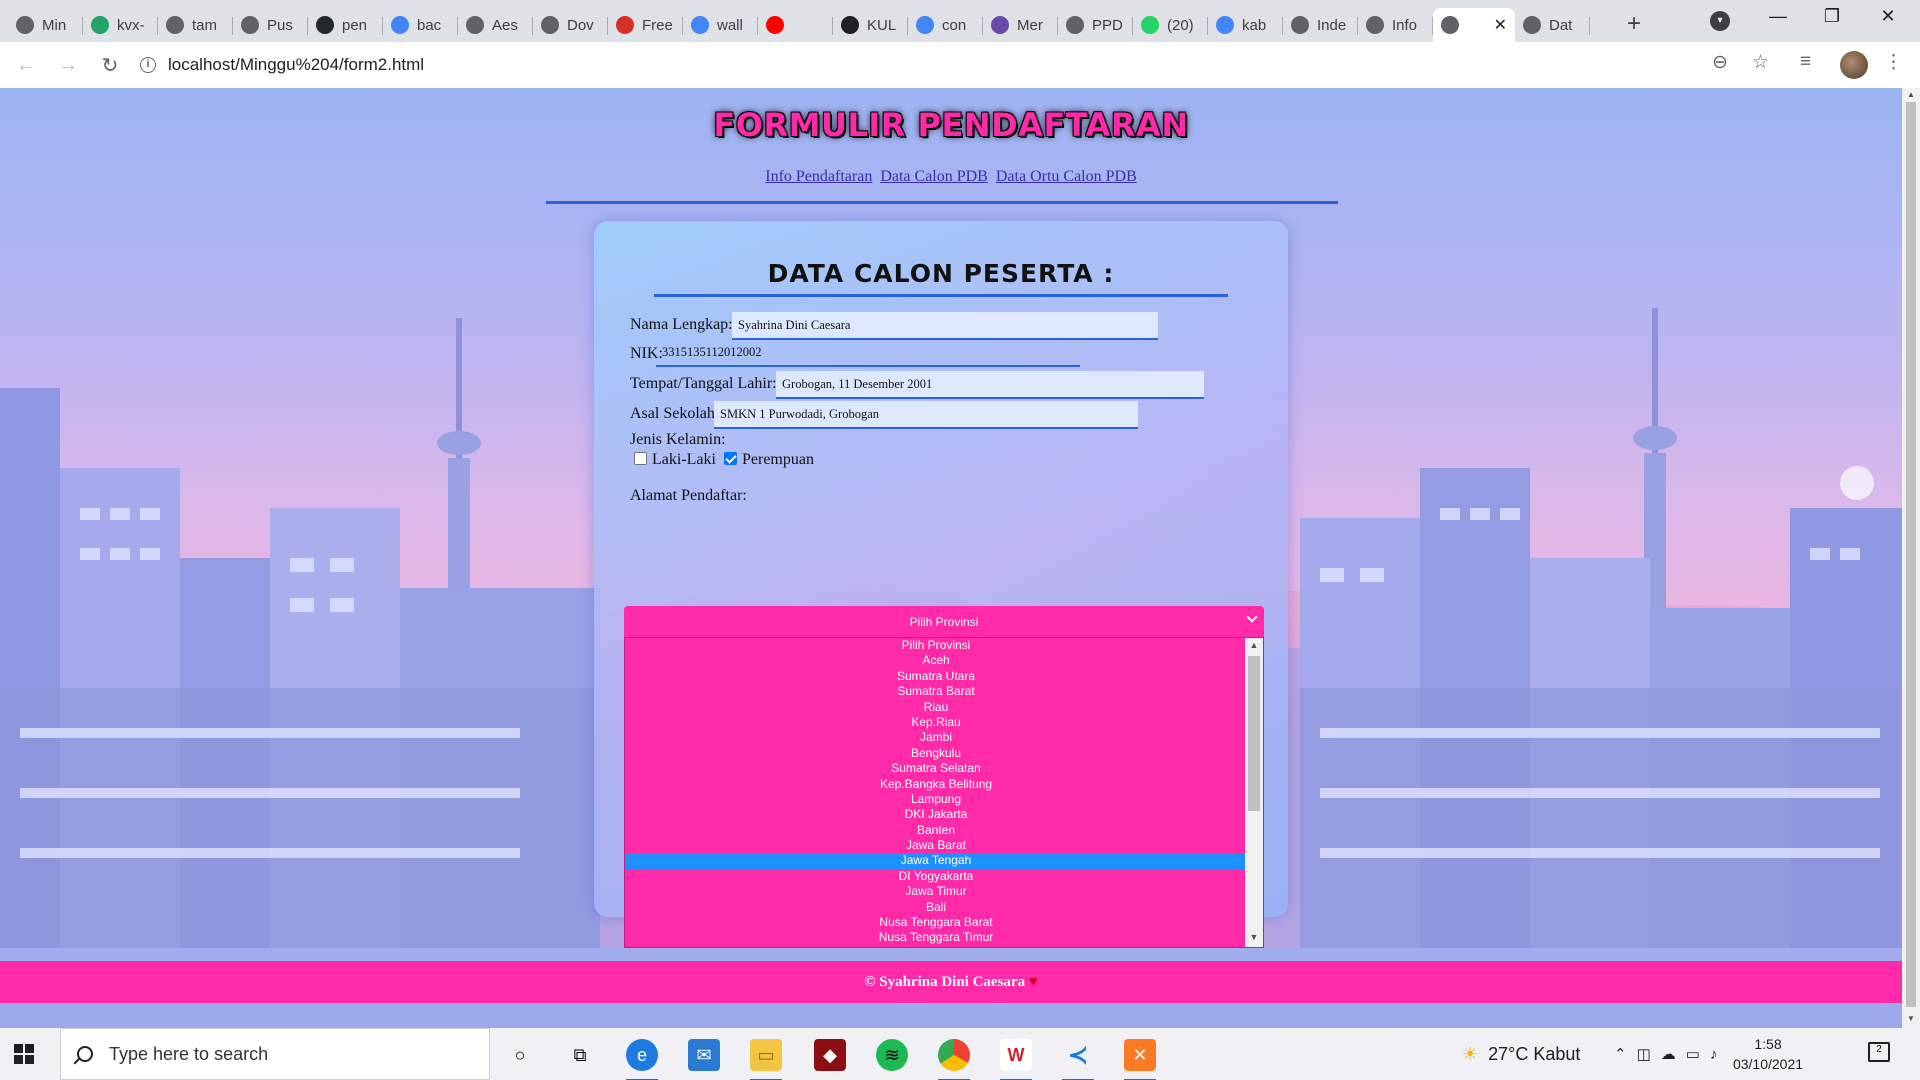 The width and height of the screenshot is (1920, 1080). I want to click on mail-icon: ✉, so click(704, 1055).